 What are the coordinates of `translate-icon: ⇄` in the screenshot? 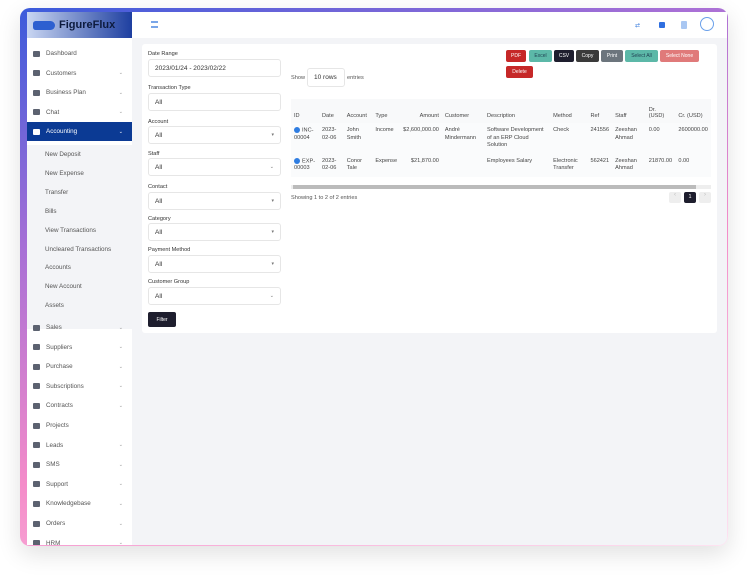 It's located at (637, 25).